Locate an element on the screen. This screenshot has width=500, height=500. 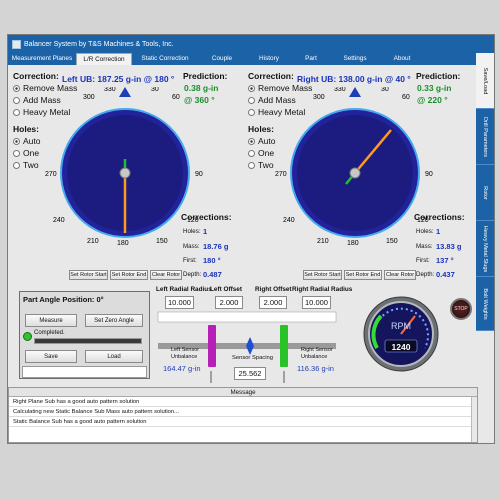
right-holes-one: One is located at coordinates (261, 153).